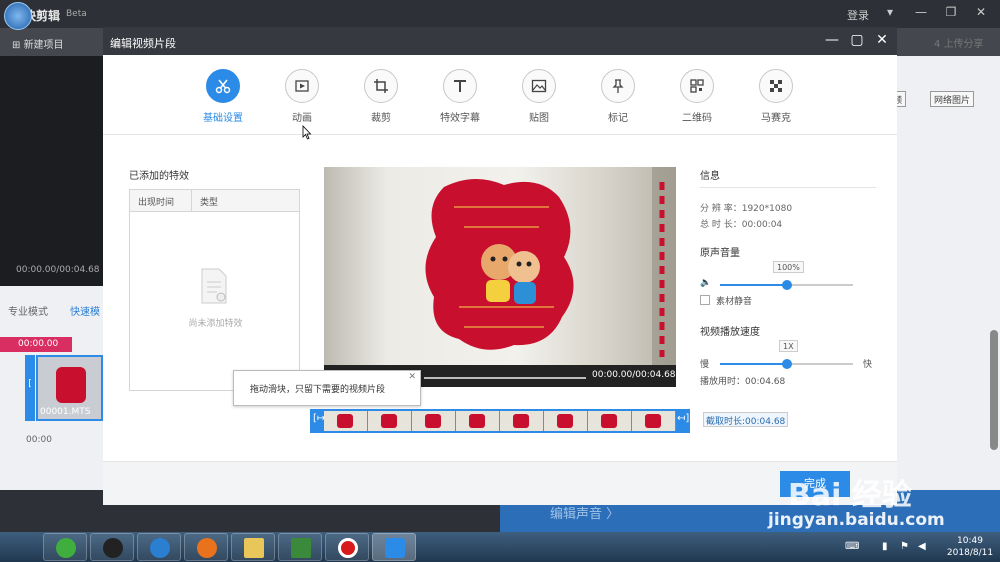 The height and width of the screenshot is (562, 1000). I want to click on col-type-header: 类型, so click(209, 203).